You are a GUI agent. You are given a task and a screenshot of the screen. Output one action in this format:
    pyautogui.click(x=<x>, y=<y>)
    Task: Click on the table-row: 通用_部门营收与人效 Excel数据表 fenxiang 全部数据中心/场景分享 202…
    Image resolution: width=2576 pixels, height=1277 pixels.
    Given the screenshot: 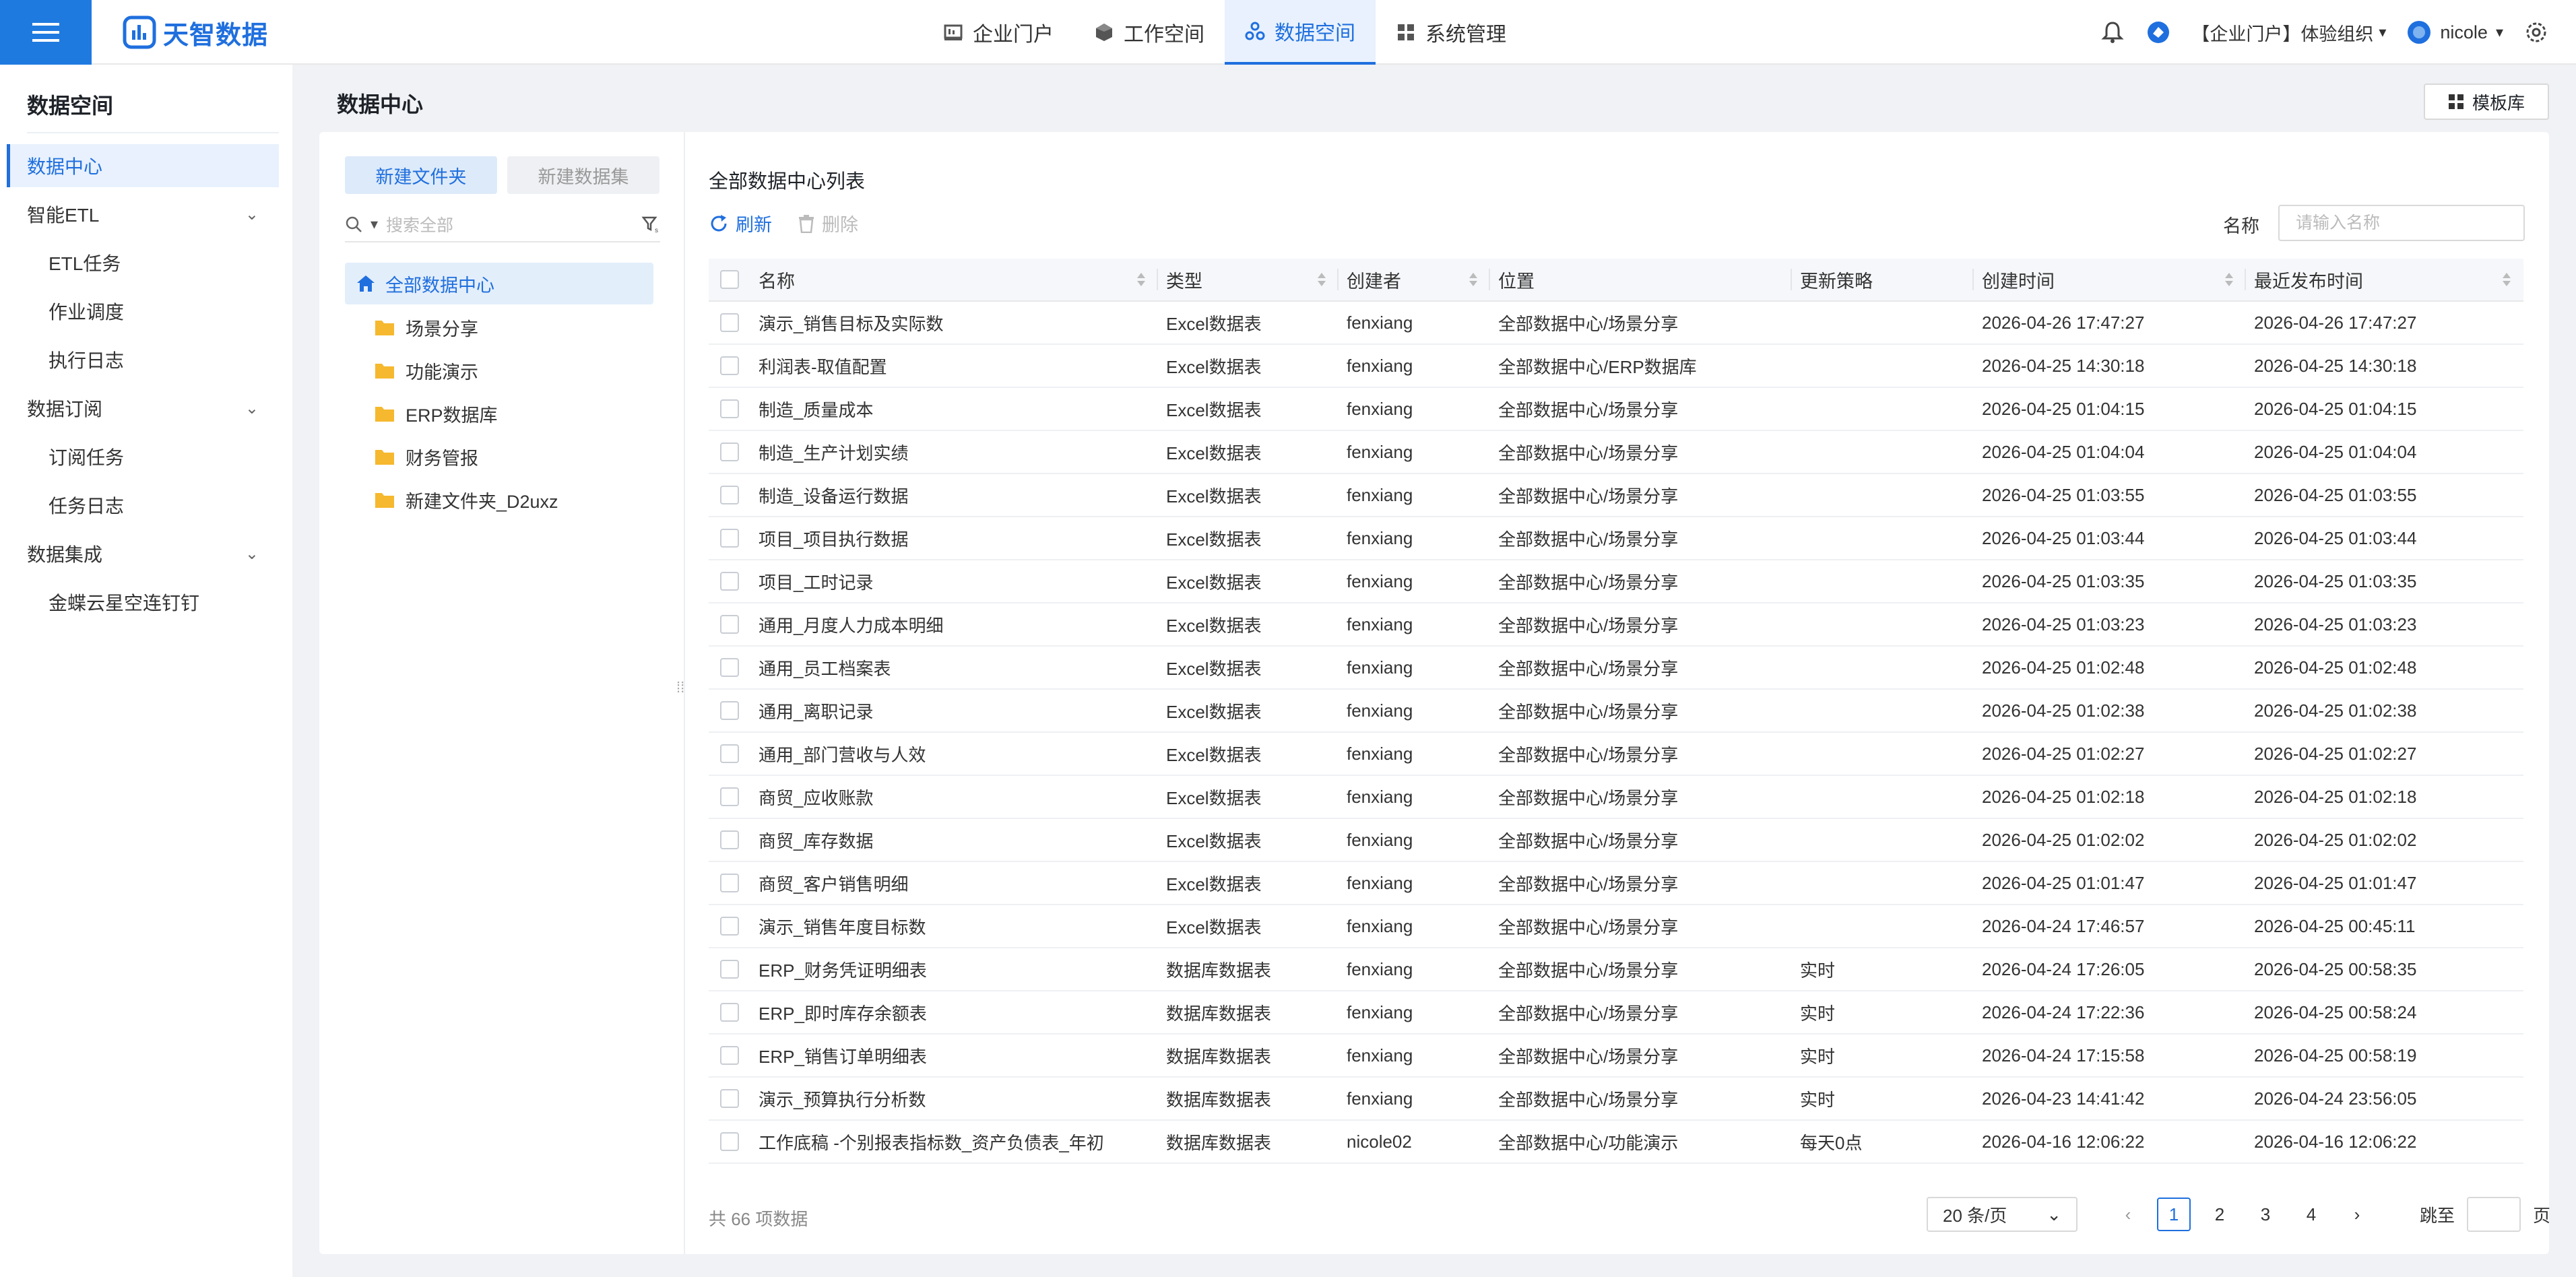 What is the action you would take?
    pyautogui.click(x=1616, y=754)
    